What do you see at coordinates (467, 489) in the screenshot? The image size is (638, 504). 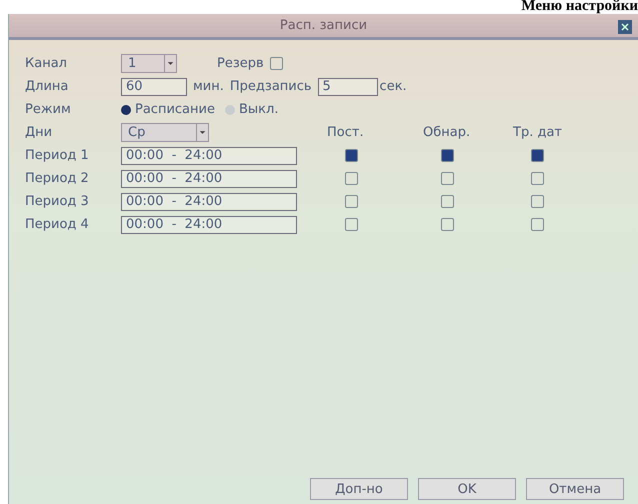 I see `dialog-button: OK` at bounding box center [467, 489].